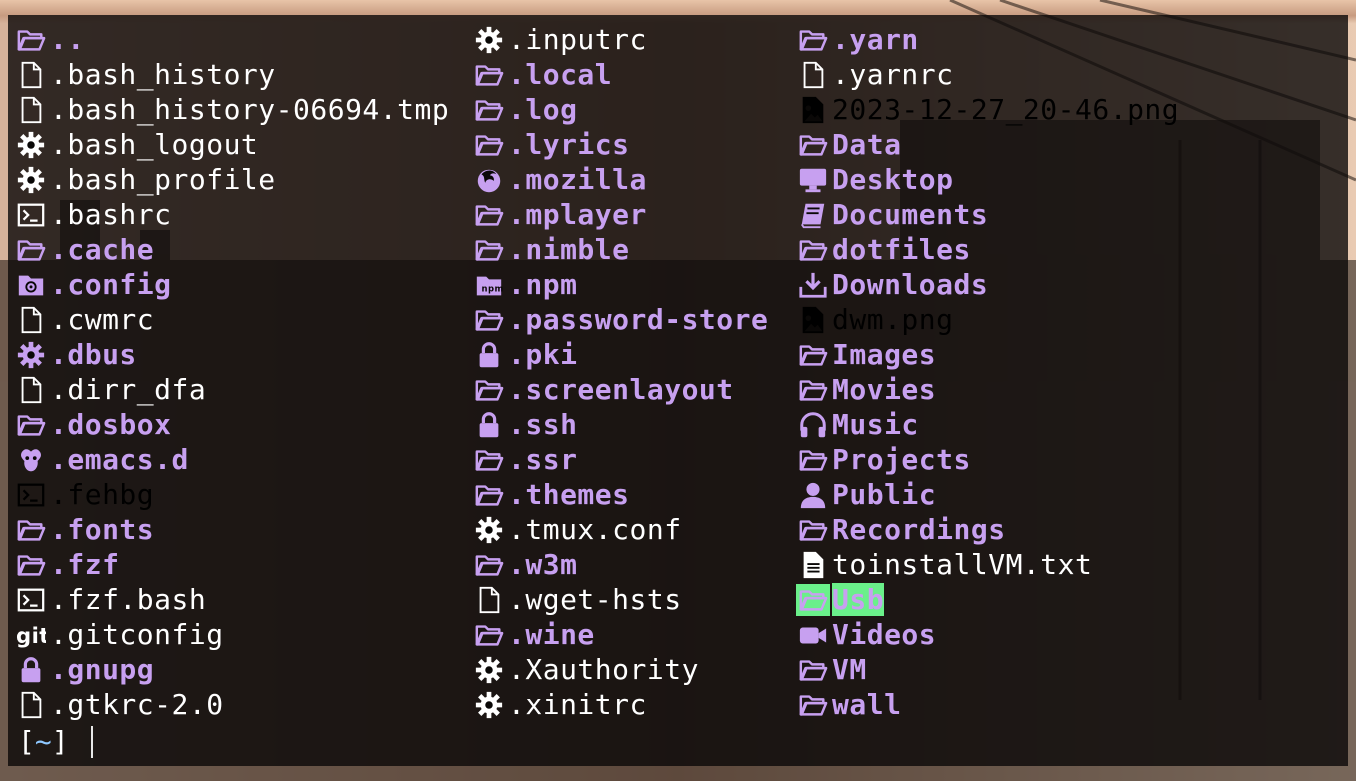 Image resolution: width=1356 pixels, height=781 pixels. I want to click on entry-dbus: .dbus, so click(231, 354).